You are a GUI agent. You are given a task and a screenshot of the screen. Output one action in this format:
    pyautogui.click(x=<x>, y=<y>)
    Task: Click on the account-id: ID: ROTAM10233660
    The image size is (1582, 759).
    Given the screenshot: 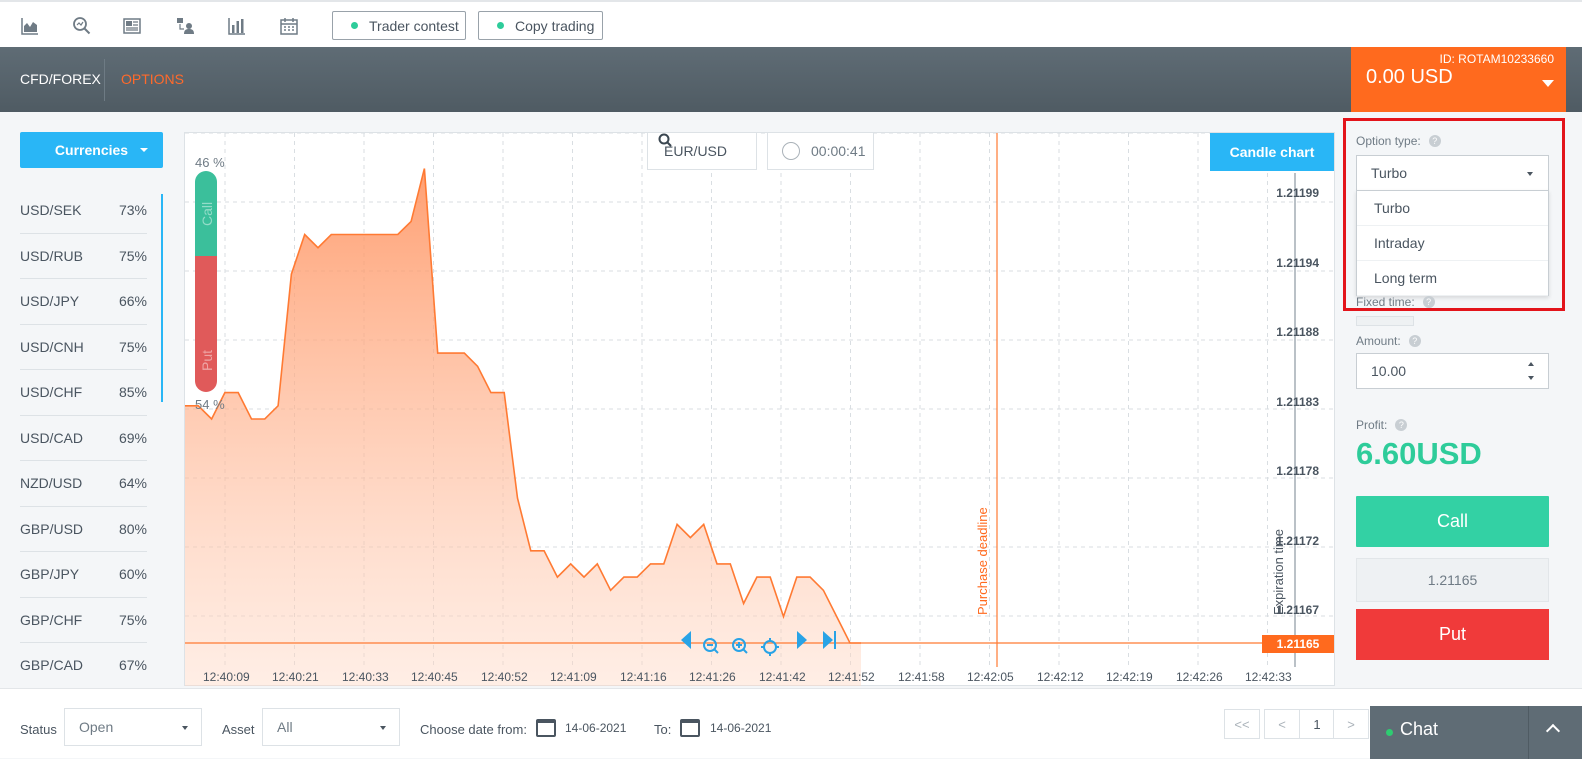 What is the action you would take?
    pyautogui.click(x=1497, y=59)
    